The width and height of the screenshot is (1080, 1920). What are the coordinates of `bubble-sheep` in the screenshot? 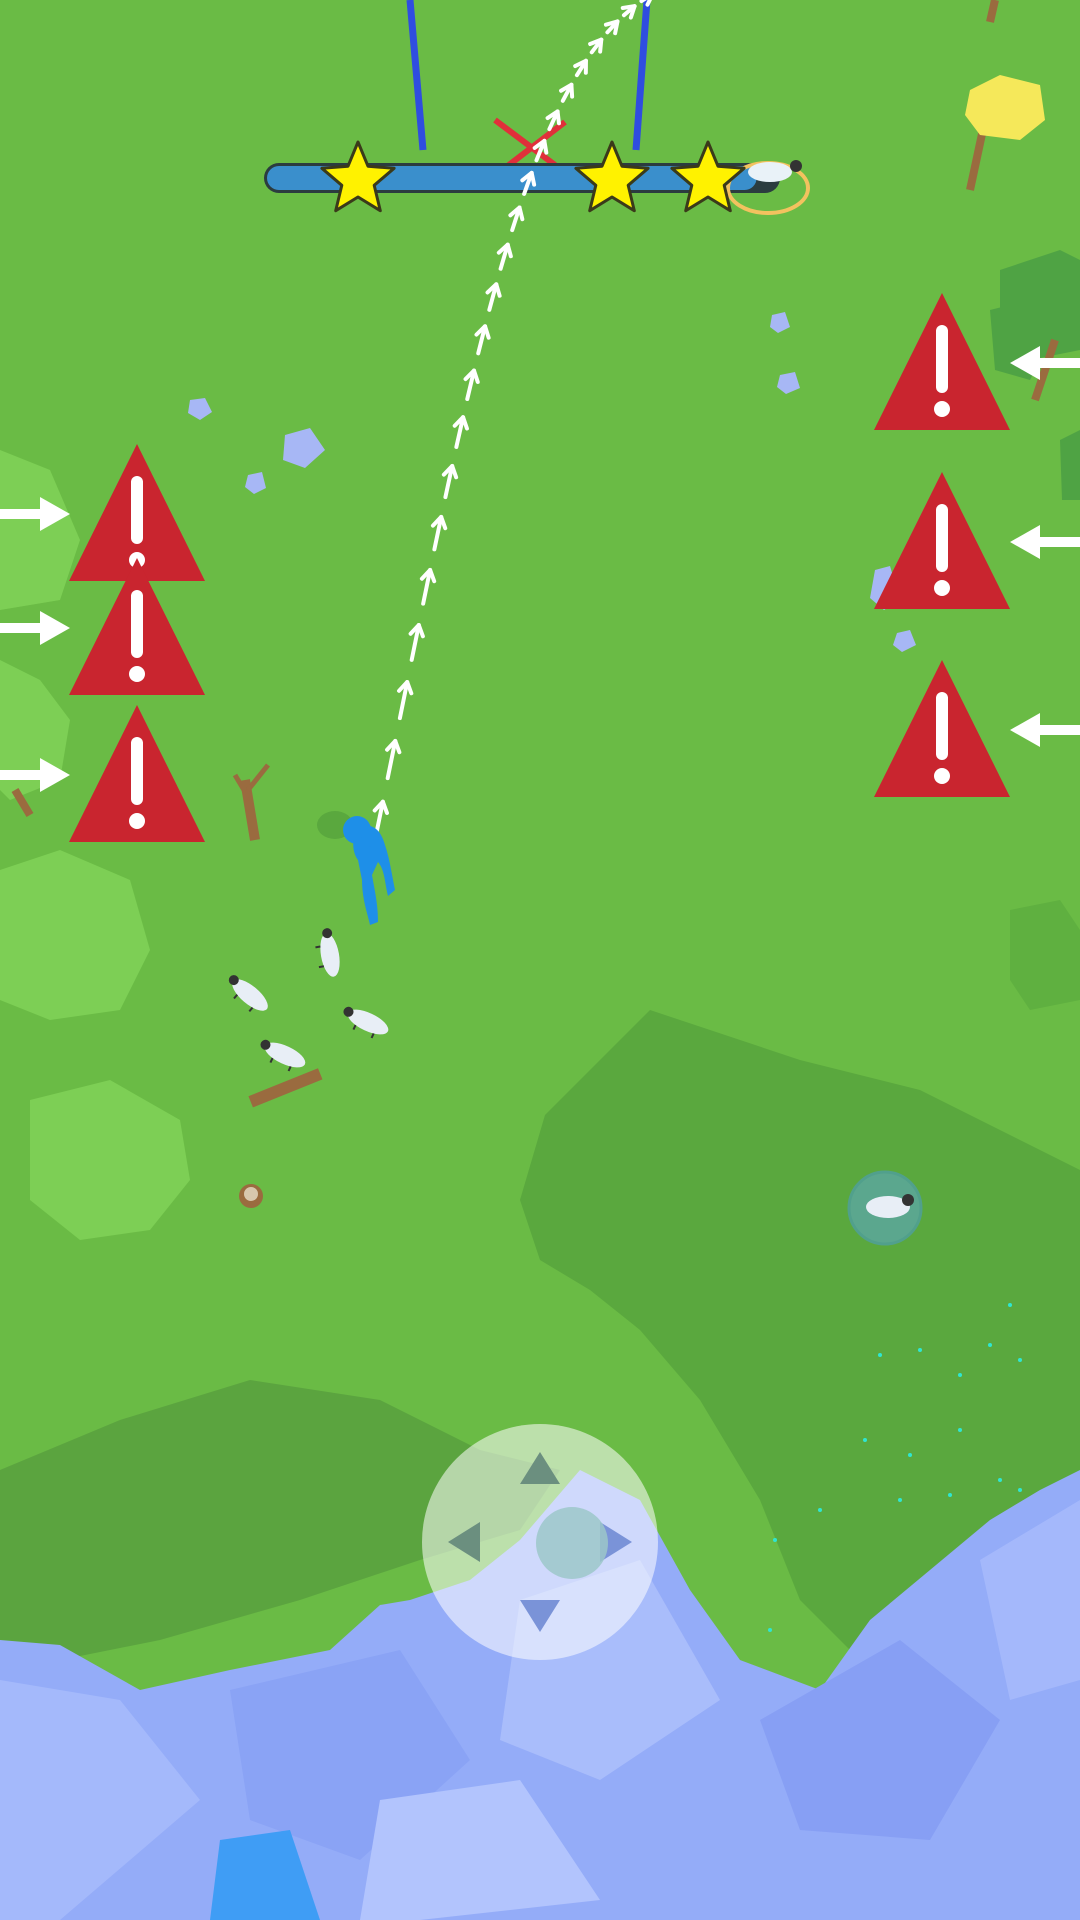 It's located at (885, 1208).